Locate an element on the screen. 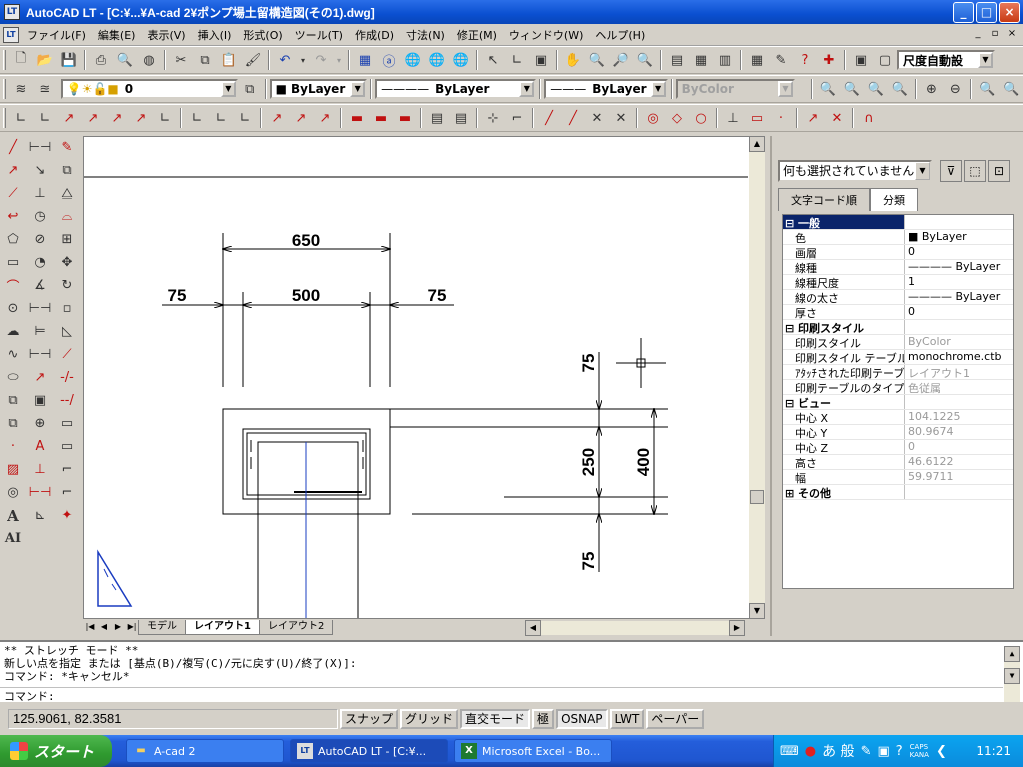 The width and height of the screenshot is (1023, 767). dim-edit-icon: ▬ is located at coordinates (357, 118).